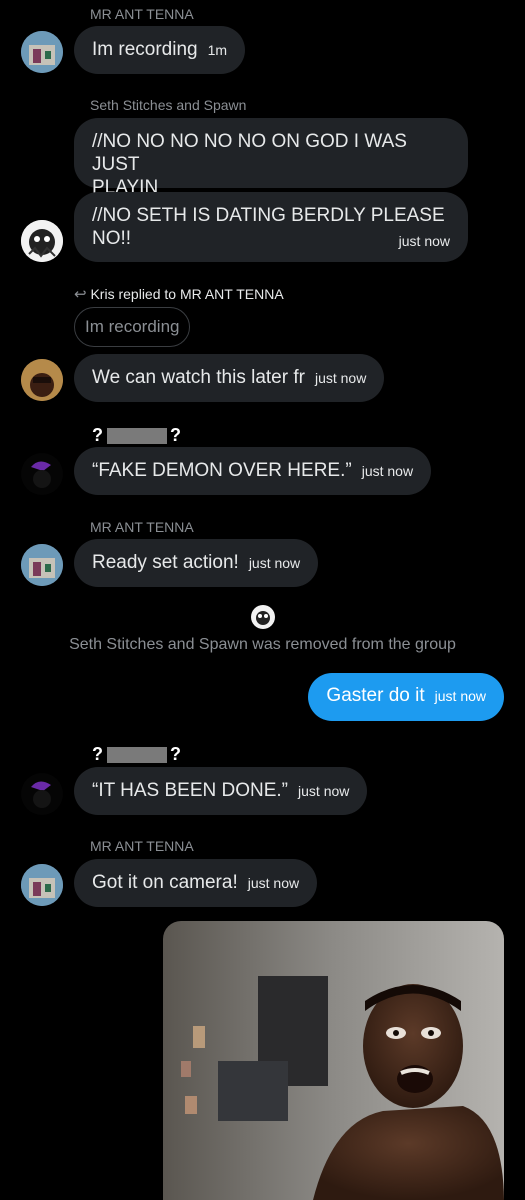 The width and height of the screenshot is (525, 1200). I want to click on my-message-bubble: Gaster do it just now, so click(406, 697).